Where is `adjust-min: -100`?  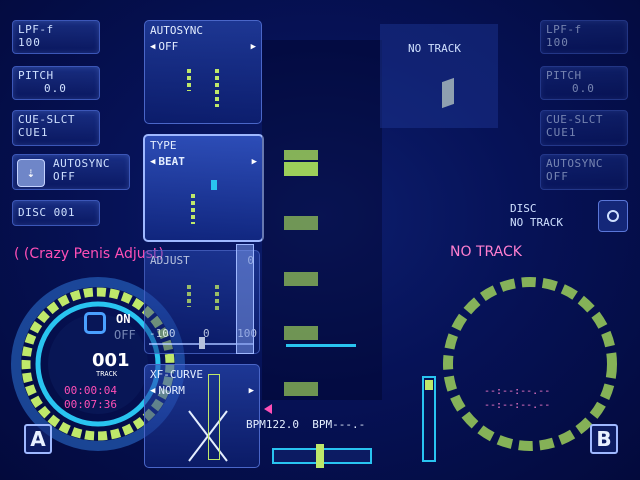
adjust-min: -100 is located at coordinates (162, 333).